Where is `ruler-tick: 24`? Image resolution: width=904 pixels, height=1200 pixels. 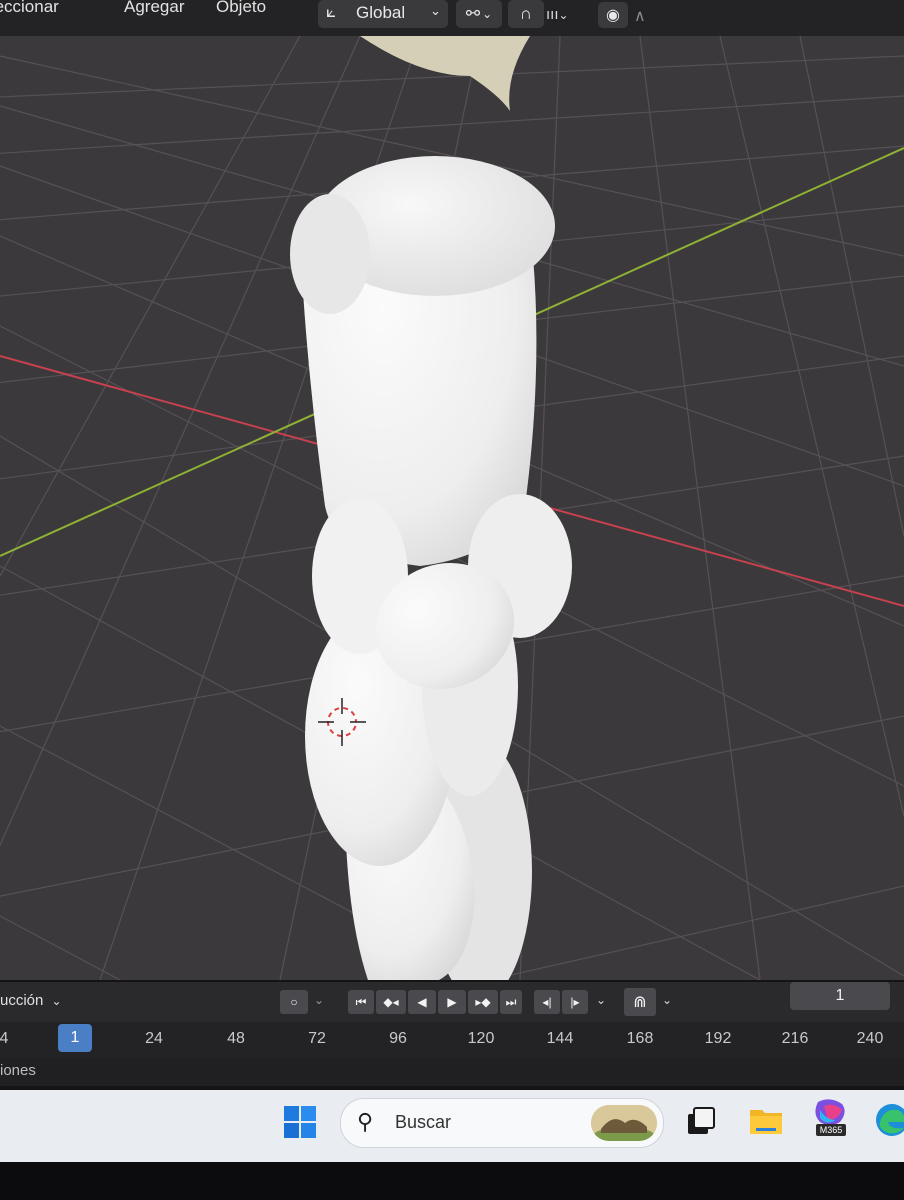
ruler-tick: 24 is located at coordinates (154, 1038).